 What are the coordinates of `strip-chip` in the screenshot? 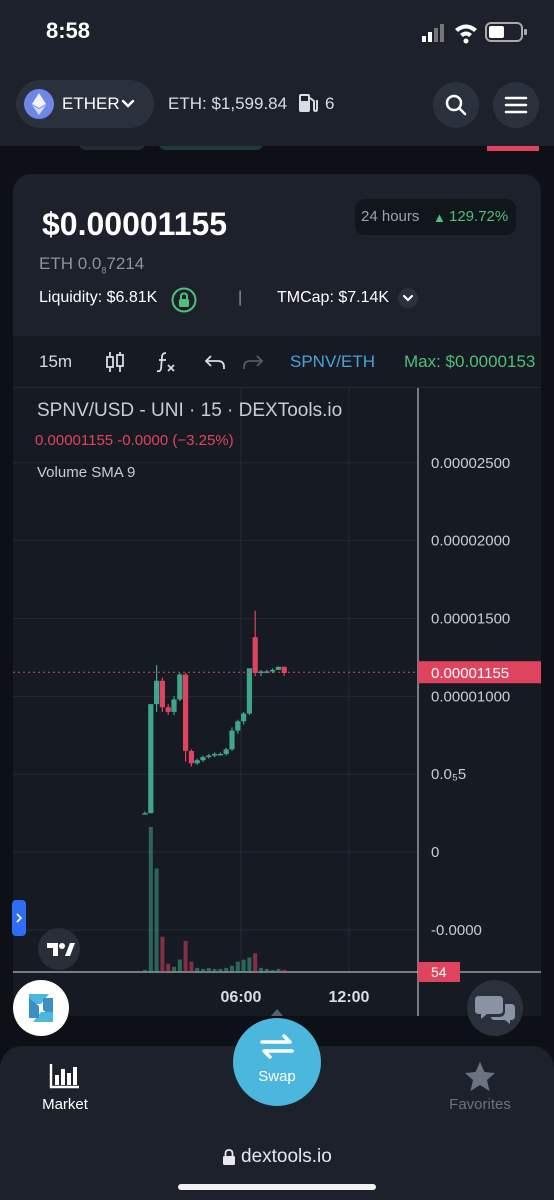 It's located at (211, 148).